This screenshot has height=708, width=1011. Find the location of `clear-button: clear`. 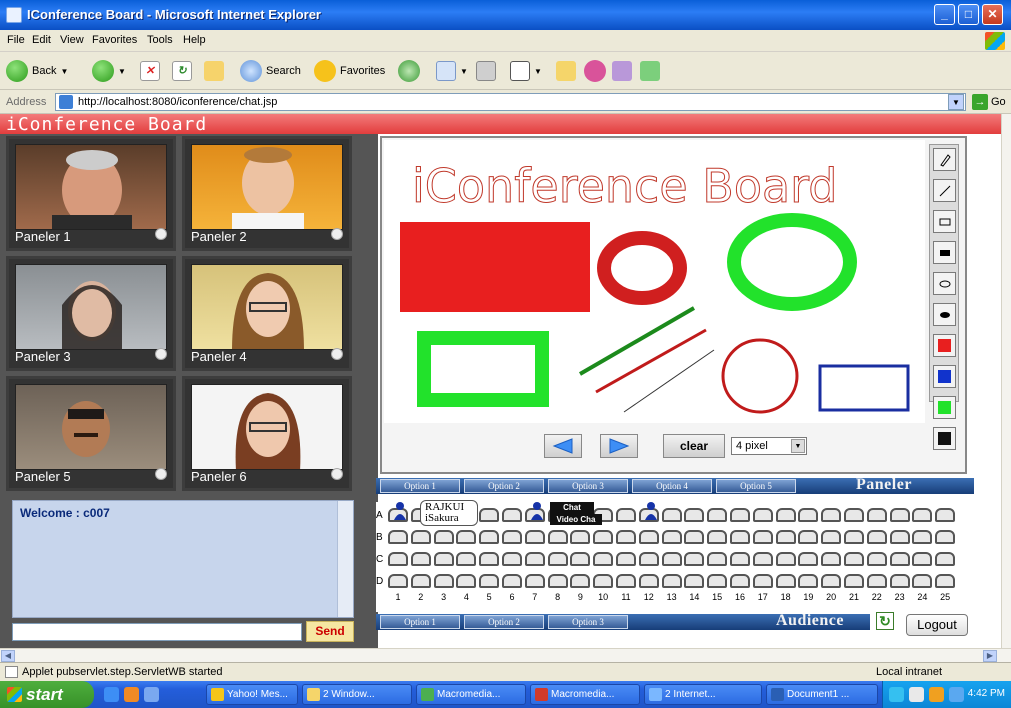

clear-button: clear is located at coordinates (694, 446).